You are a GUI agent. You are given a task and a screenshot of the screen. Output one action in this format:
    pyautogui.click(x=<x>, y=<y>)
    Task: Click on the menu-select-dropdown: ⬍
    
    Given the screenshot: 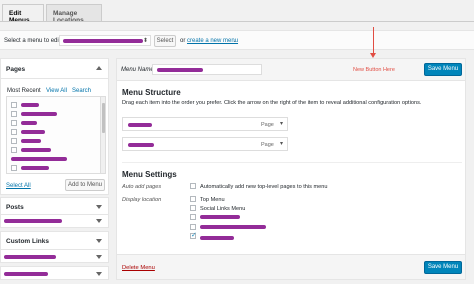 What is the action you would take?
    pyautogui.click(x=105, y=40)
    